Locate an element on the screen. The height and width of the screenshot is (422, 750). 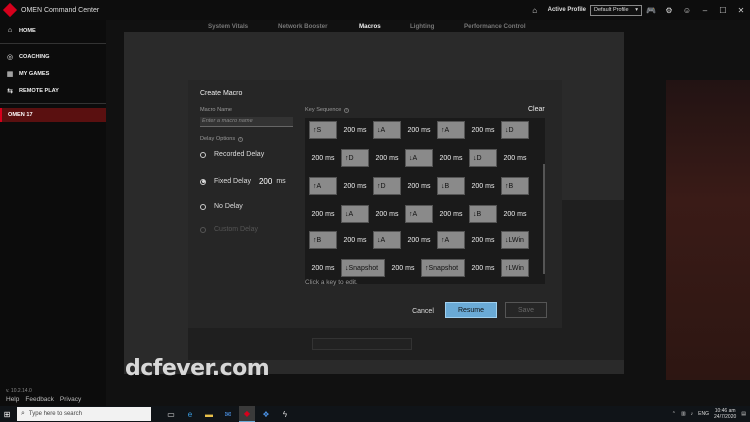
tab-lighting: Lighting is located at coordinates (422, 26).